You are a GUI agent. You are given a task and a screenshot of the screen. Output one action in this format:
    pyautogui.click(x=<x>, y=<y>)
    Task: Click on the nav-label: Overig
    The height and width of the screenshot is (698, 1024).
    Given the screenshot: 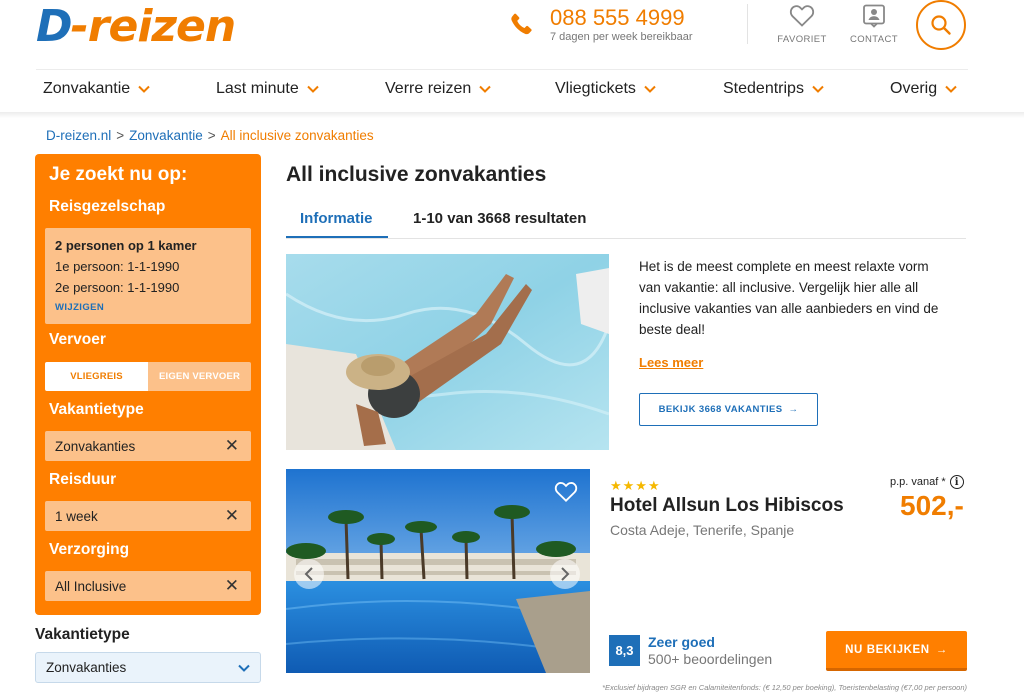 What is the action you would take?
    pyautogui.click(x=914, y=88)
    